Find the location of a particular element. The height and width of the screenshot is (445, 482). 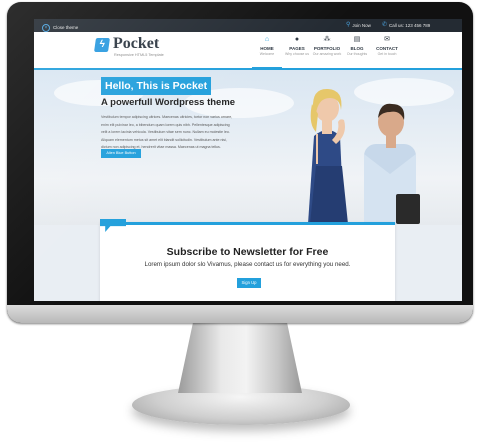

close-icon: × is located at coordinates (46, 27).